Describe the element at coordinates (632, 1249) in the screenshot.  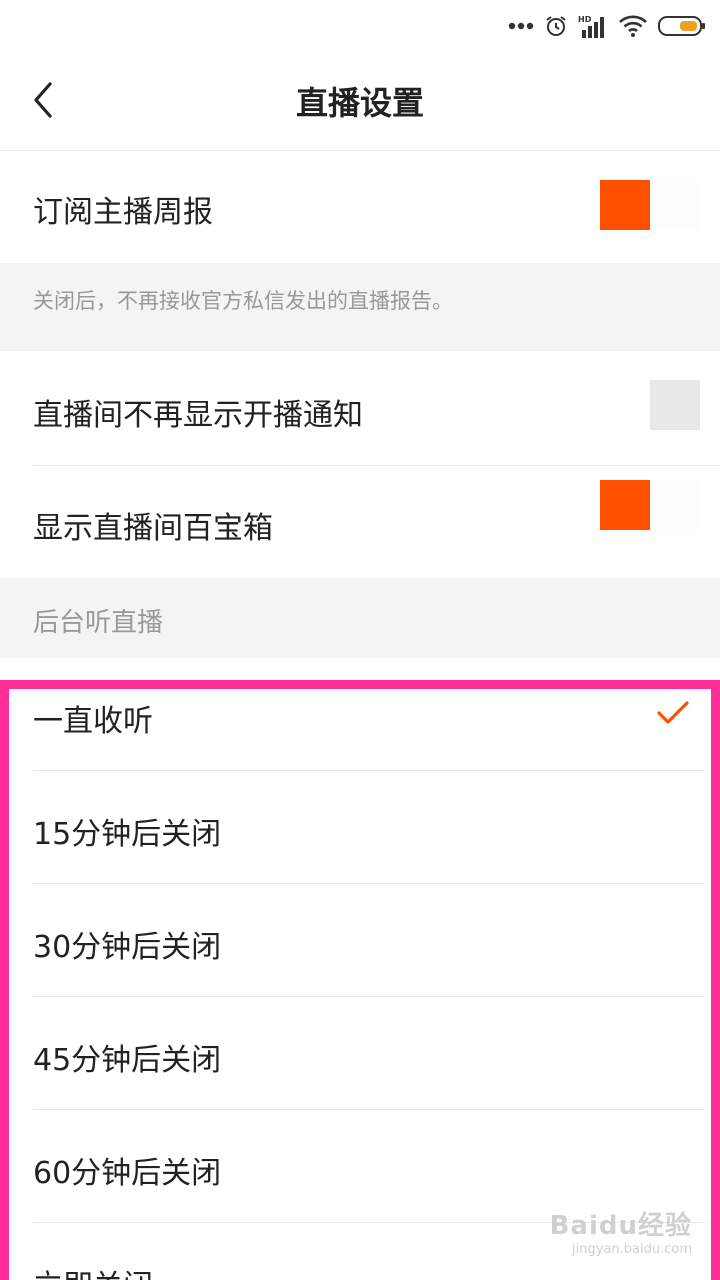
I see `watermark-sub: jingyan.baidu.com` at that location.